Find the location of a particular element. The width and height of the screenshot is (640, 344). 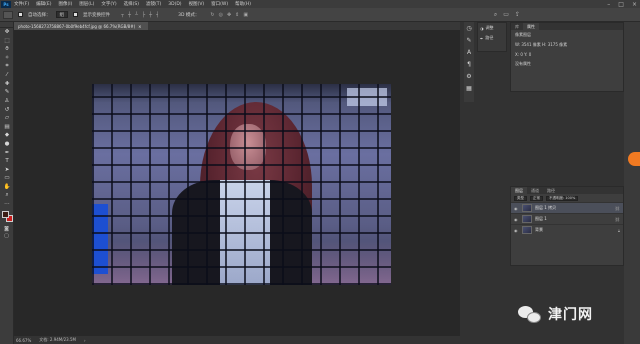

zoom-tool-icon: ⌕ is located at coordinates (7, 195).